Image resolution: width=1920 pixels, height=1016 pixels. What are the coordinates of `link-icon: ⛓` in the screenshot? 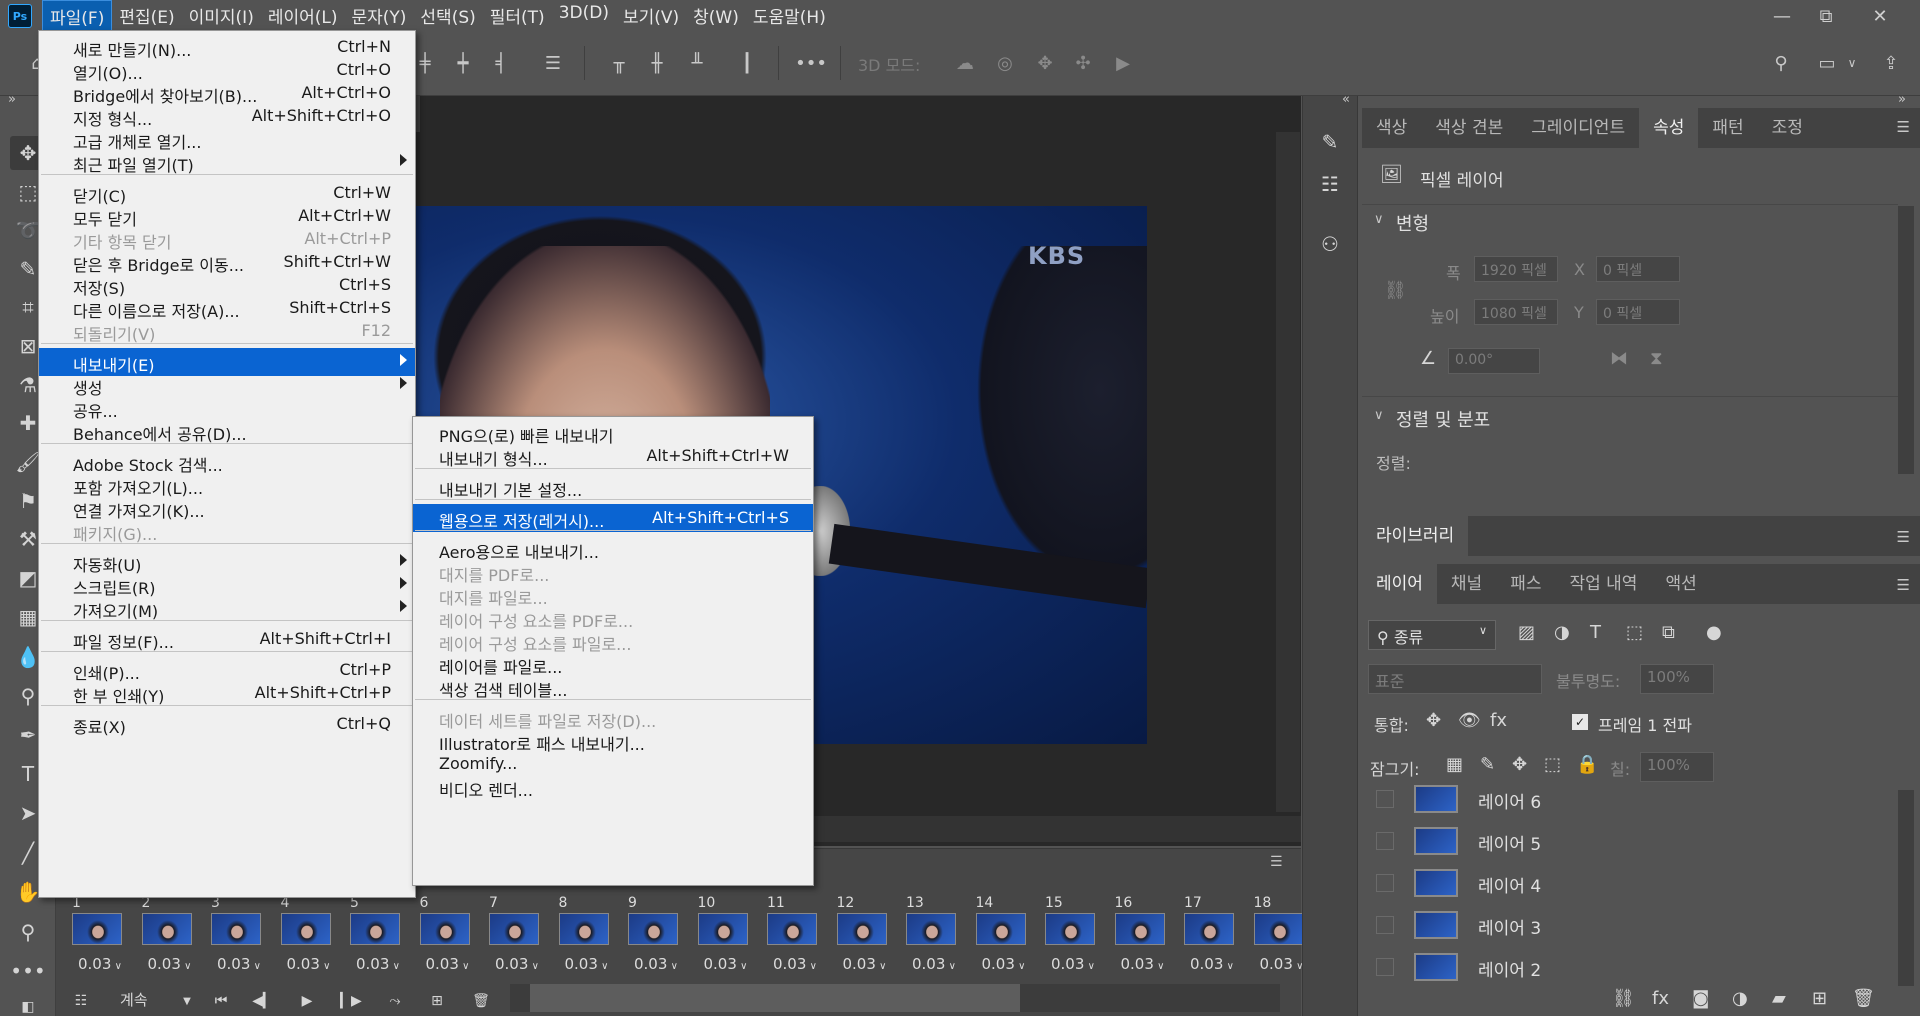 It's located at (1395, 290).